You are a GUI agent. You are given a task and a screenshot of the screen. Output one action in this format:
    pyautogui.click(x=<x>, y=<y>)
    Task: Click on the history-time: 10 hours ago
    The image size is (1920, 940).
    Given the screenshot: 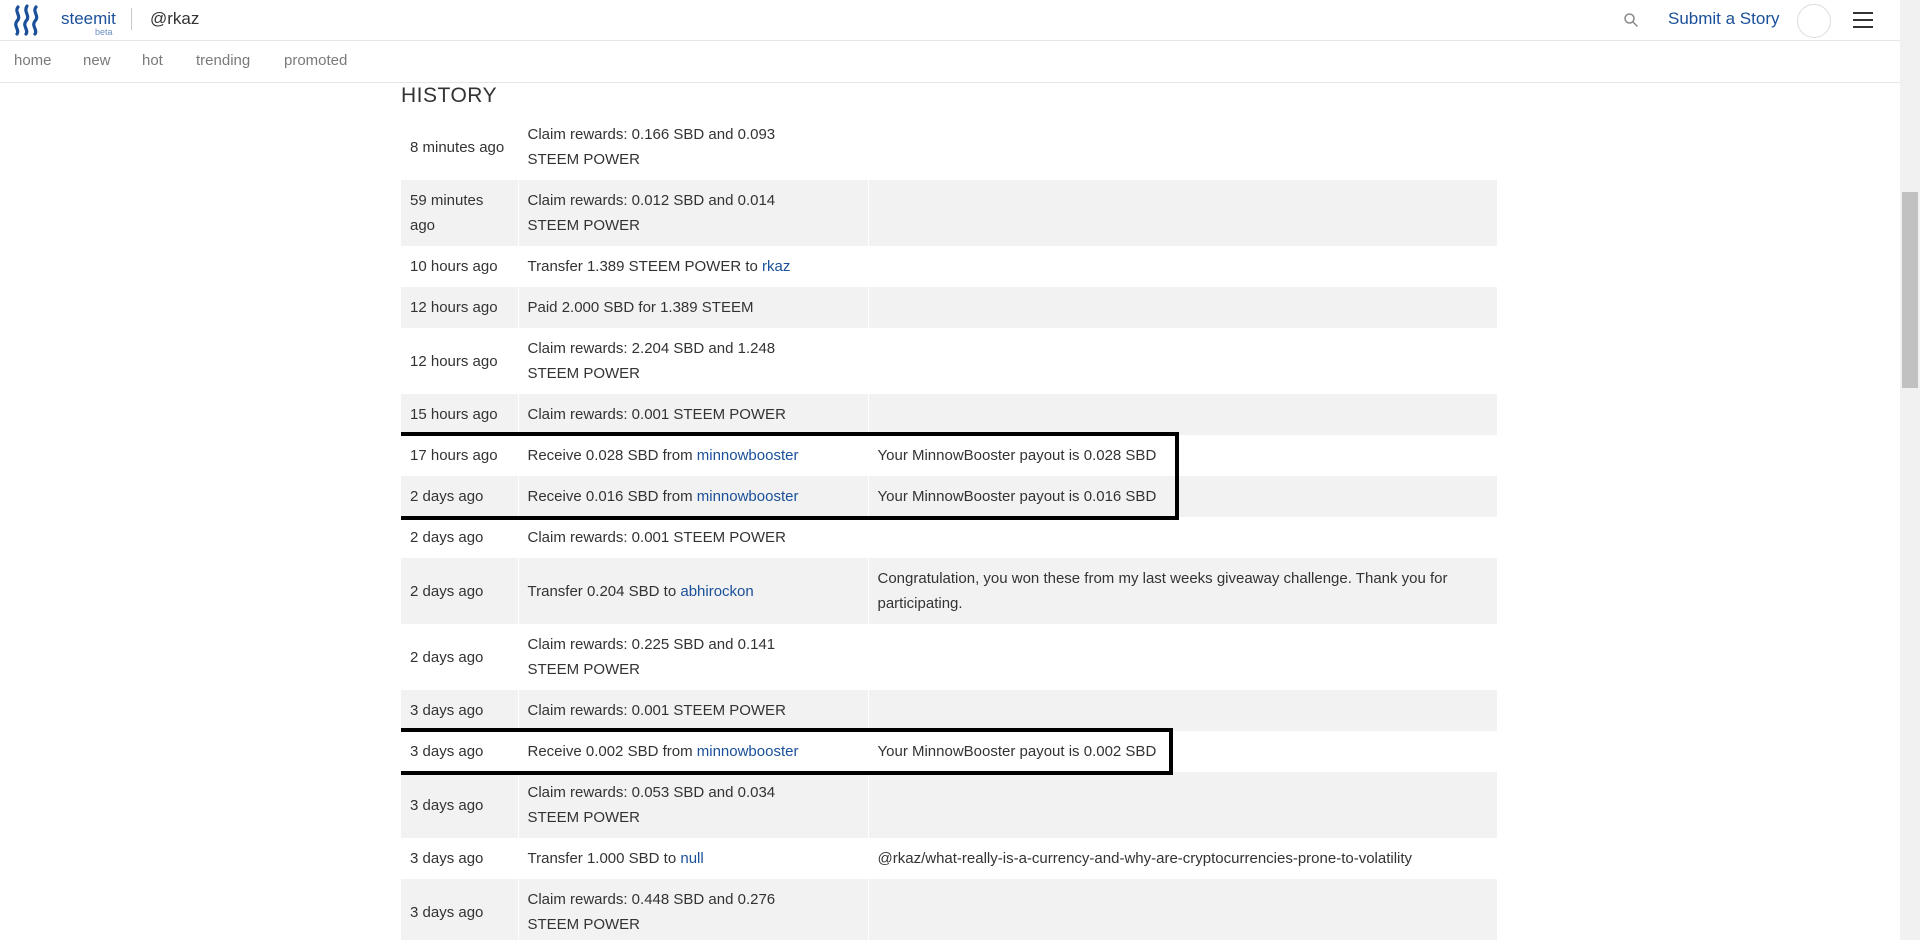 What is the action you would take?
    pyautogui.click(x=460, y=266)
    